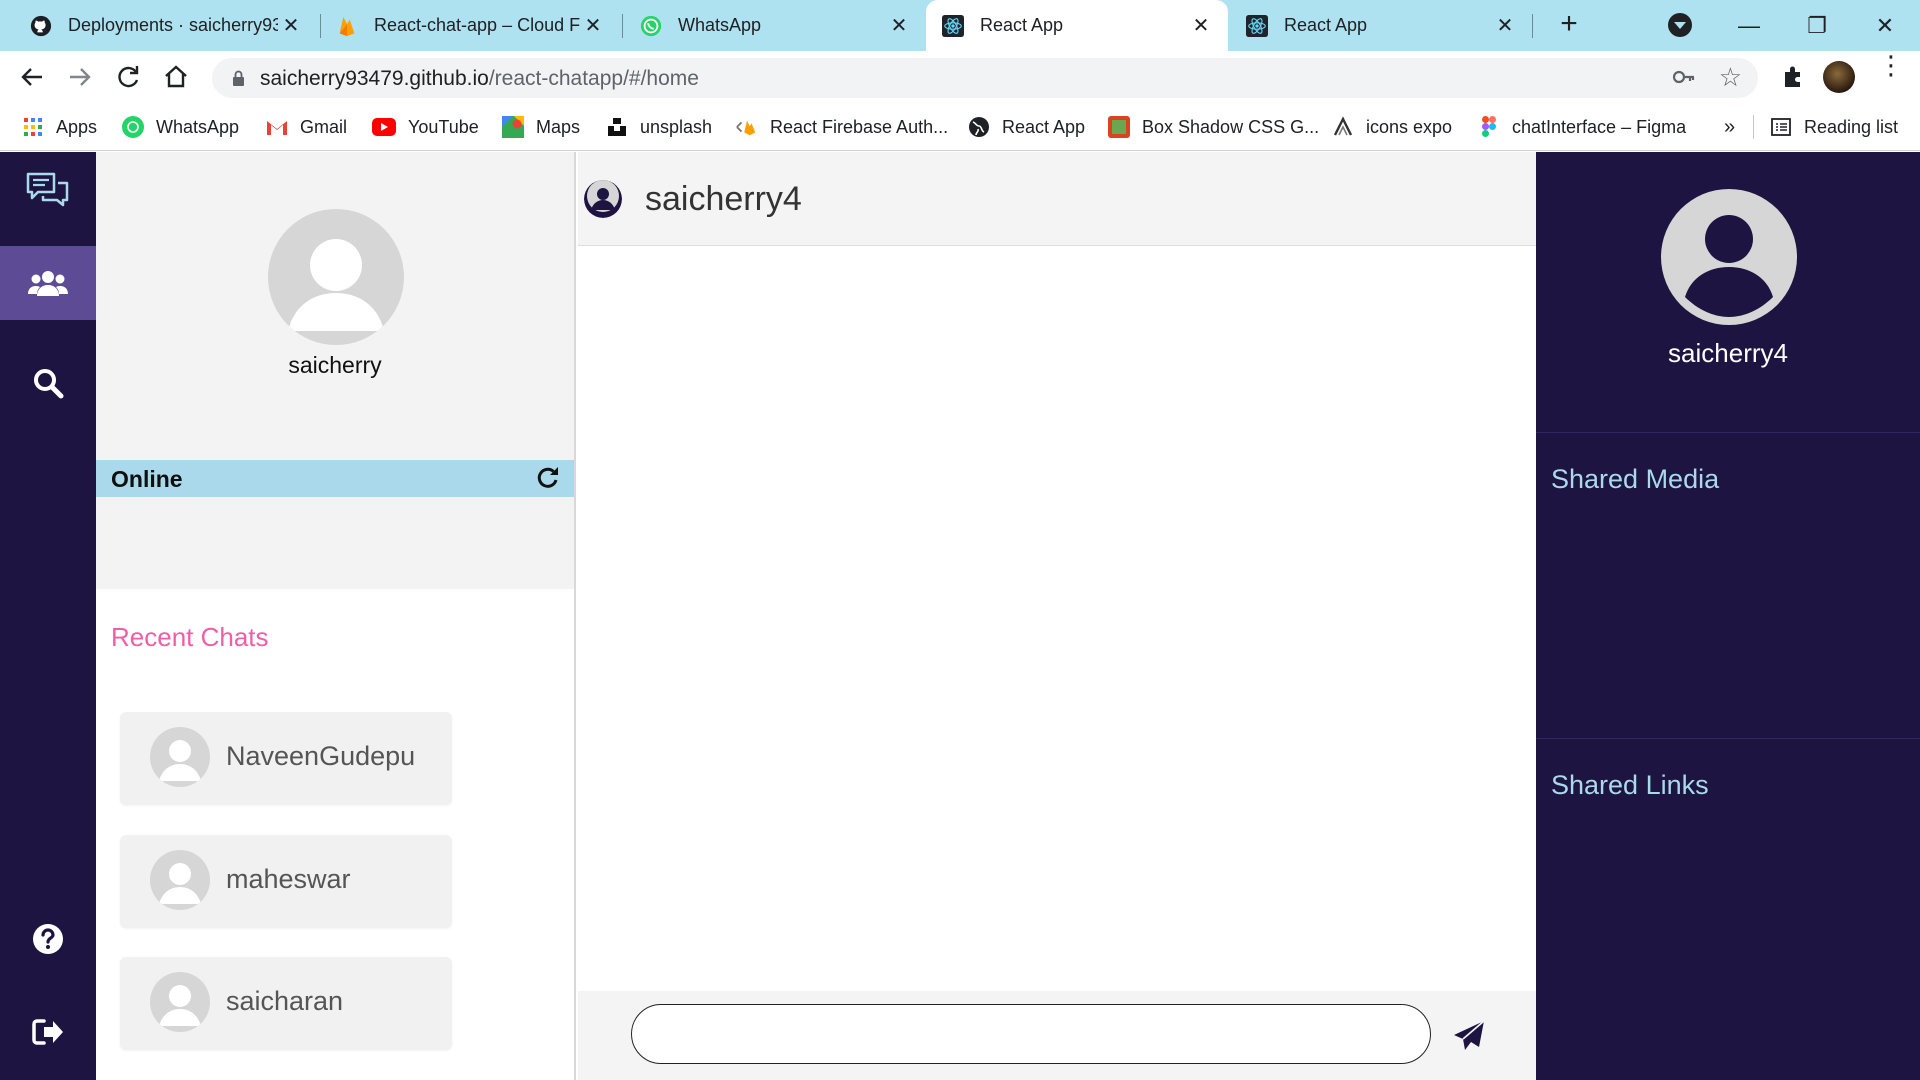  What do you see at coordinates (1749, 26) in the screenshot?
I see `minimize-button: —` at bounding box center [1749, 26].